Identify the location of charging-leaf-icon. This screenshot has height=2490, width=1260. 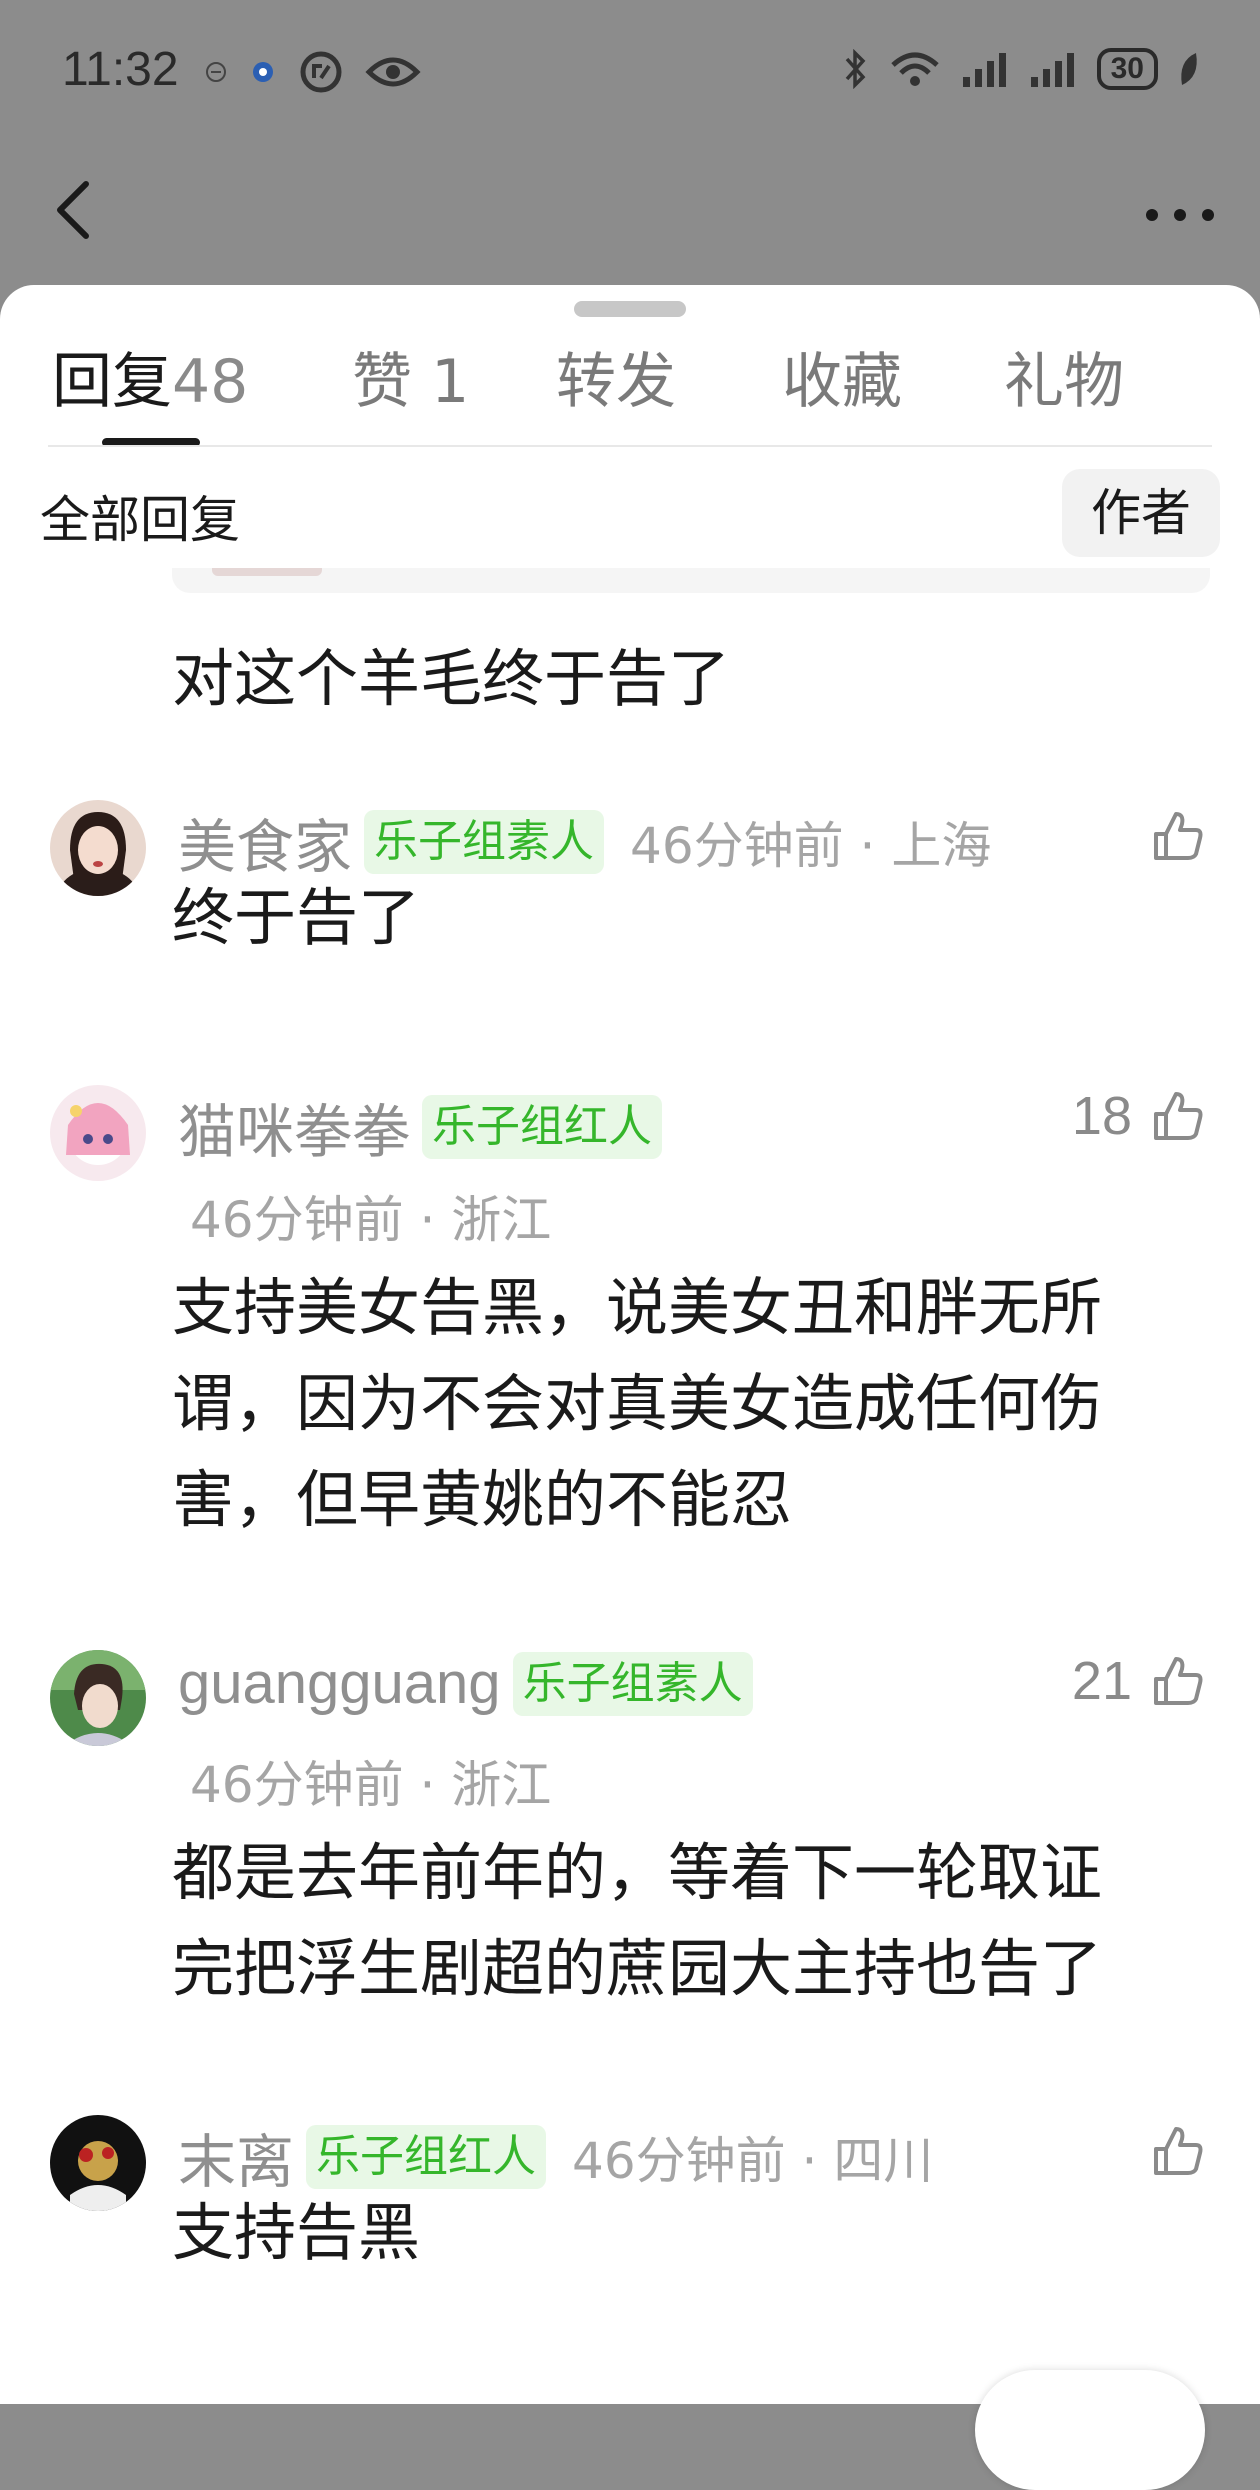
(1189, 69).